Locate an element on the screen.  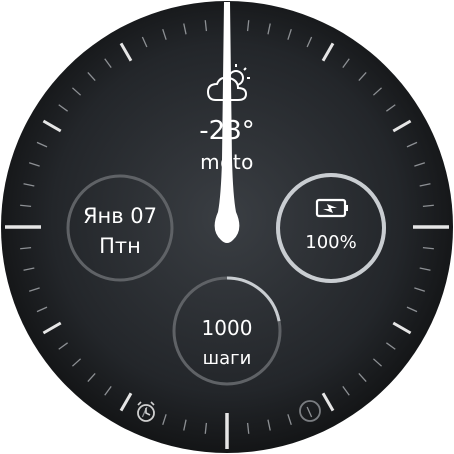
temperature: -23° is located at coordinates (227, 131).